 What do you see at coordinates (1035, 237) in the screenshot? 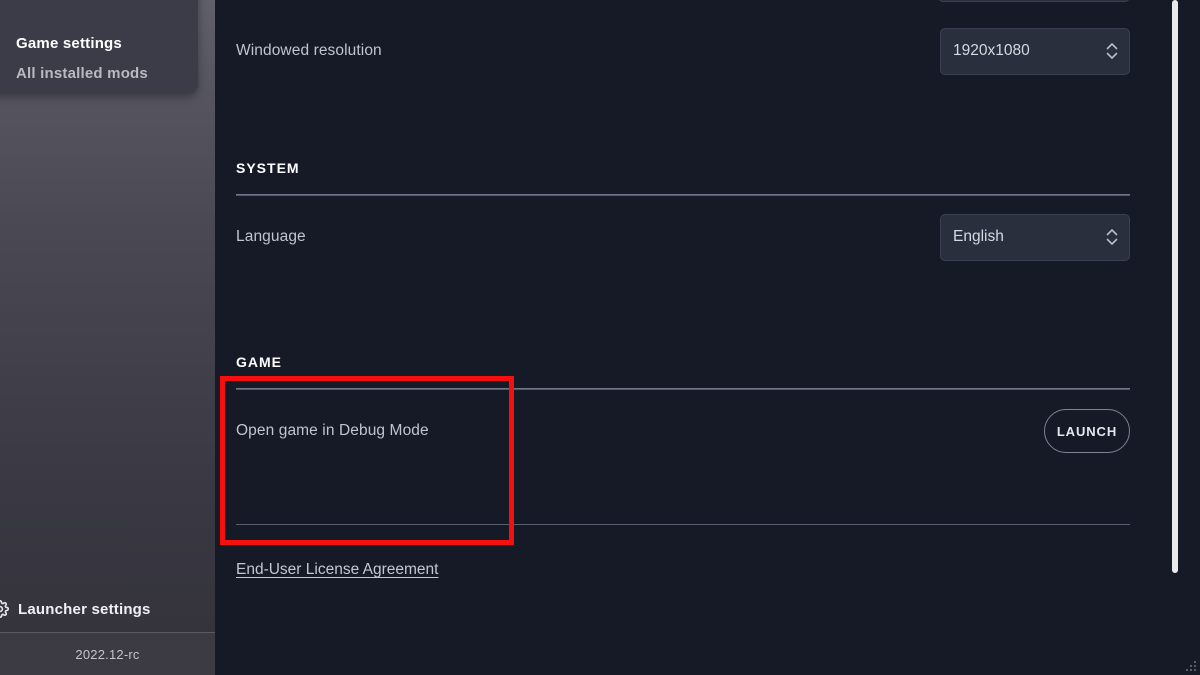
I see `language-select: English` at bounding box center [1035, 237].